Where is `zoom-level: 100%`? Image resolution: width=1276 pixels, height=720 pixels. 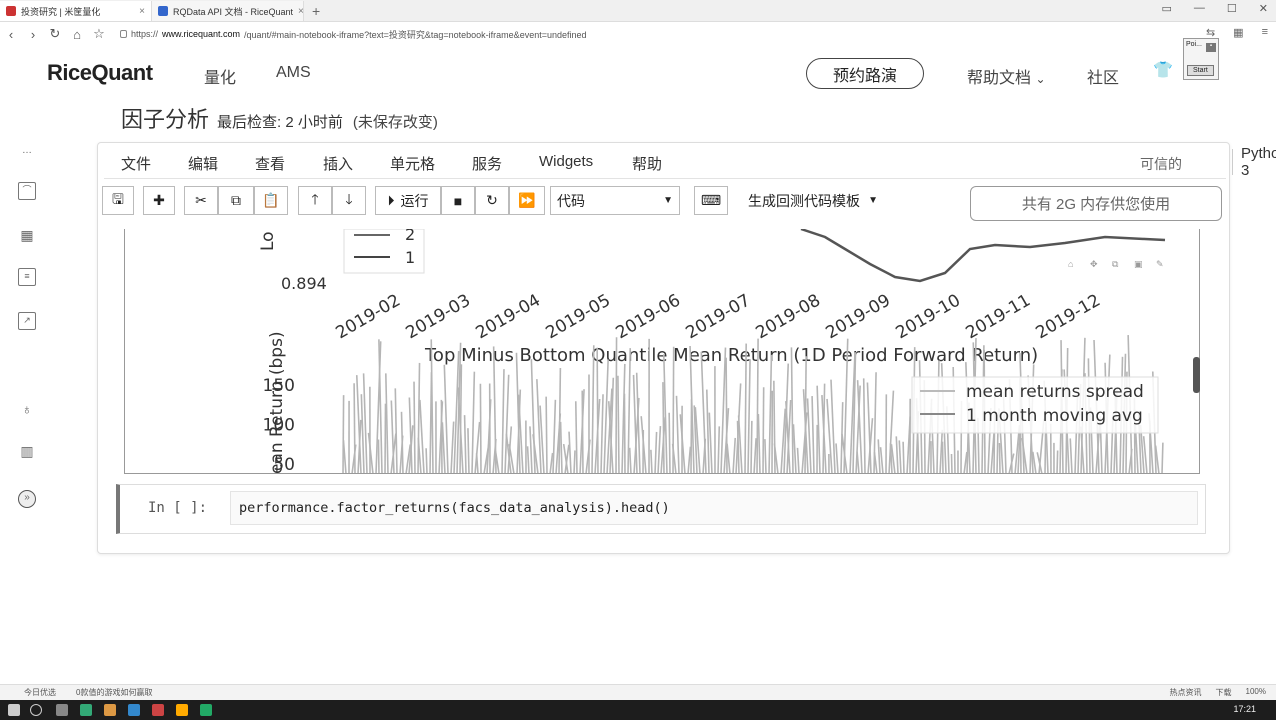
zoom-level: 100% is located at coordinates (1256, 692).